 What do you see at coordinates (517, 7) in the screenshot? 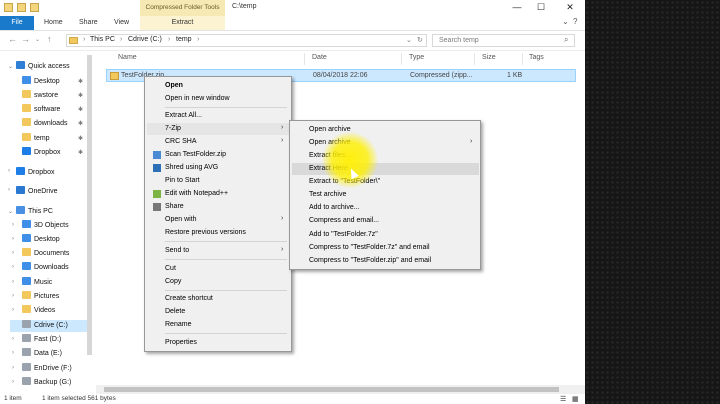
I see `minimize-button: —` at bounding box center [517, 7].